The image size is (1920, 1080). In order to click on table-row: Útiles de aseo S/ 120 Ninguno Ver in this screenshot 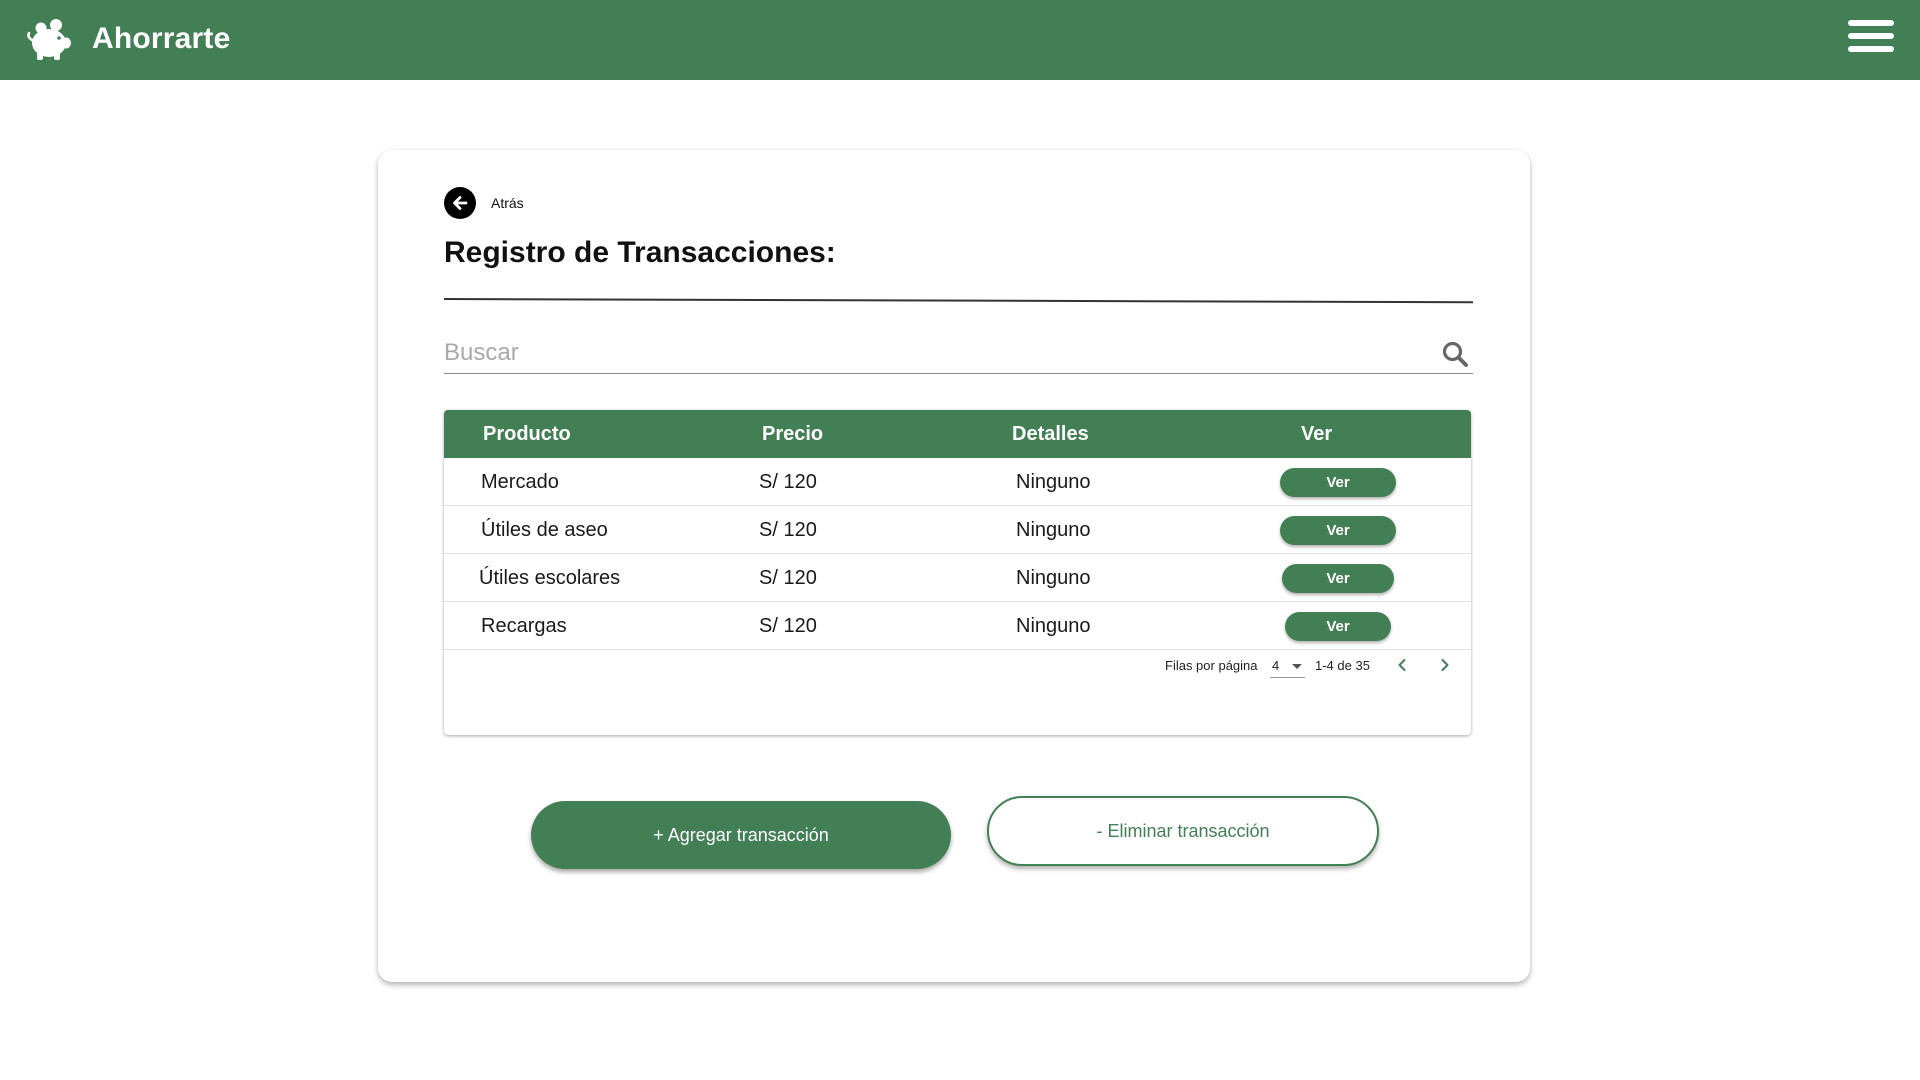, I will do `click(957, 530)`.